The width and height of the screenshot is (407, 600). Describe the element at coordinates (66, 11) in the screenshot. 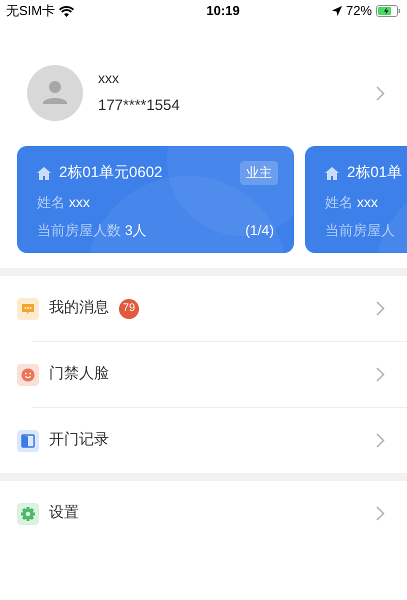

I see `wifi-icon` at that location.